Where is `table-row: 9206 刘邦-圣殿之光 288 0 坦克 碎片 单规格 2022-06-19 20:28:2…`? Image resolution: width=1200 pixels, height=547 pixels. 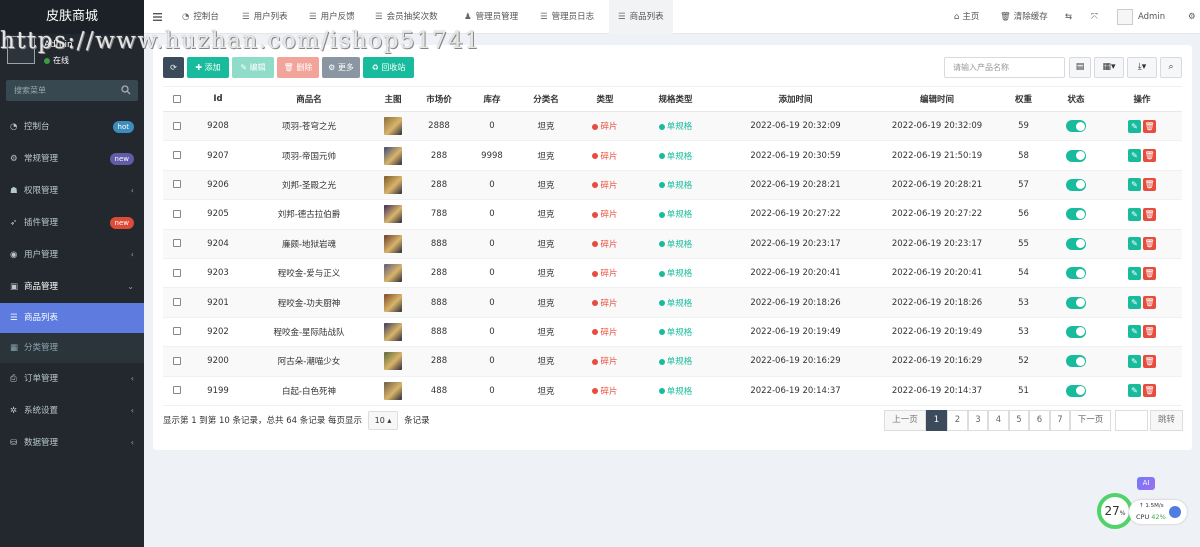 table-row: 9206 刘邦-圣殿之光 288 0 坦克 碎片 单规格 2022-06-19 20:28:2… is located at coordinates (672, 185).